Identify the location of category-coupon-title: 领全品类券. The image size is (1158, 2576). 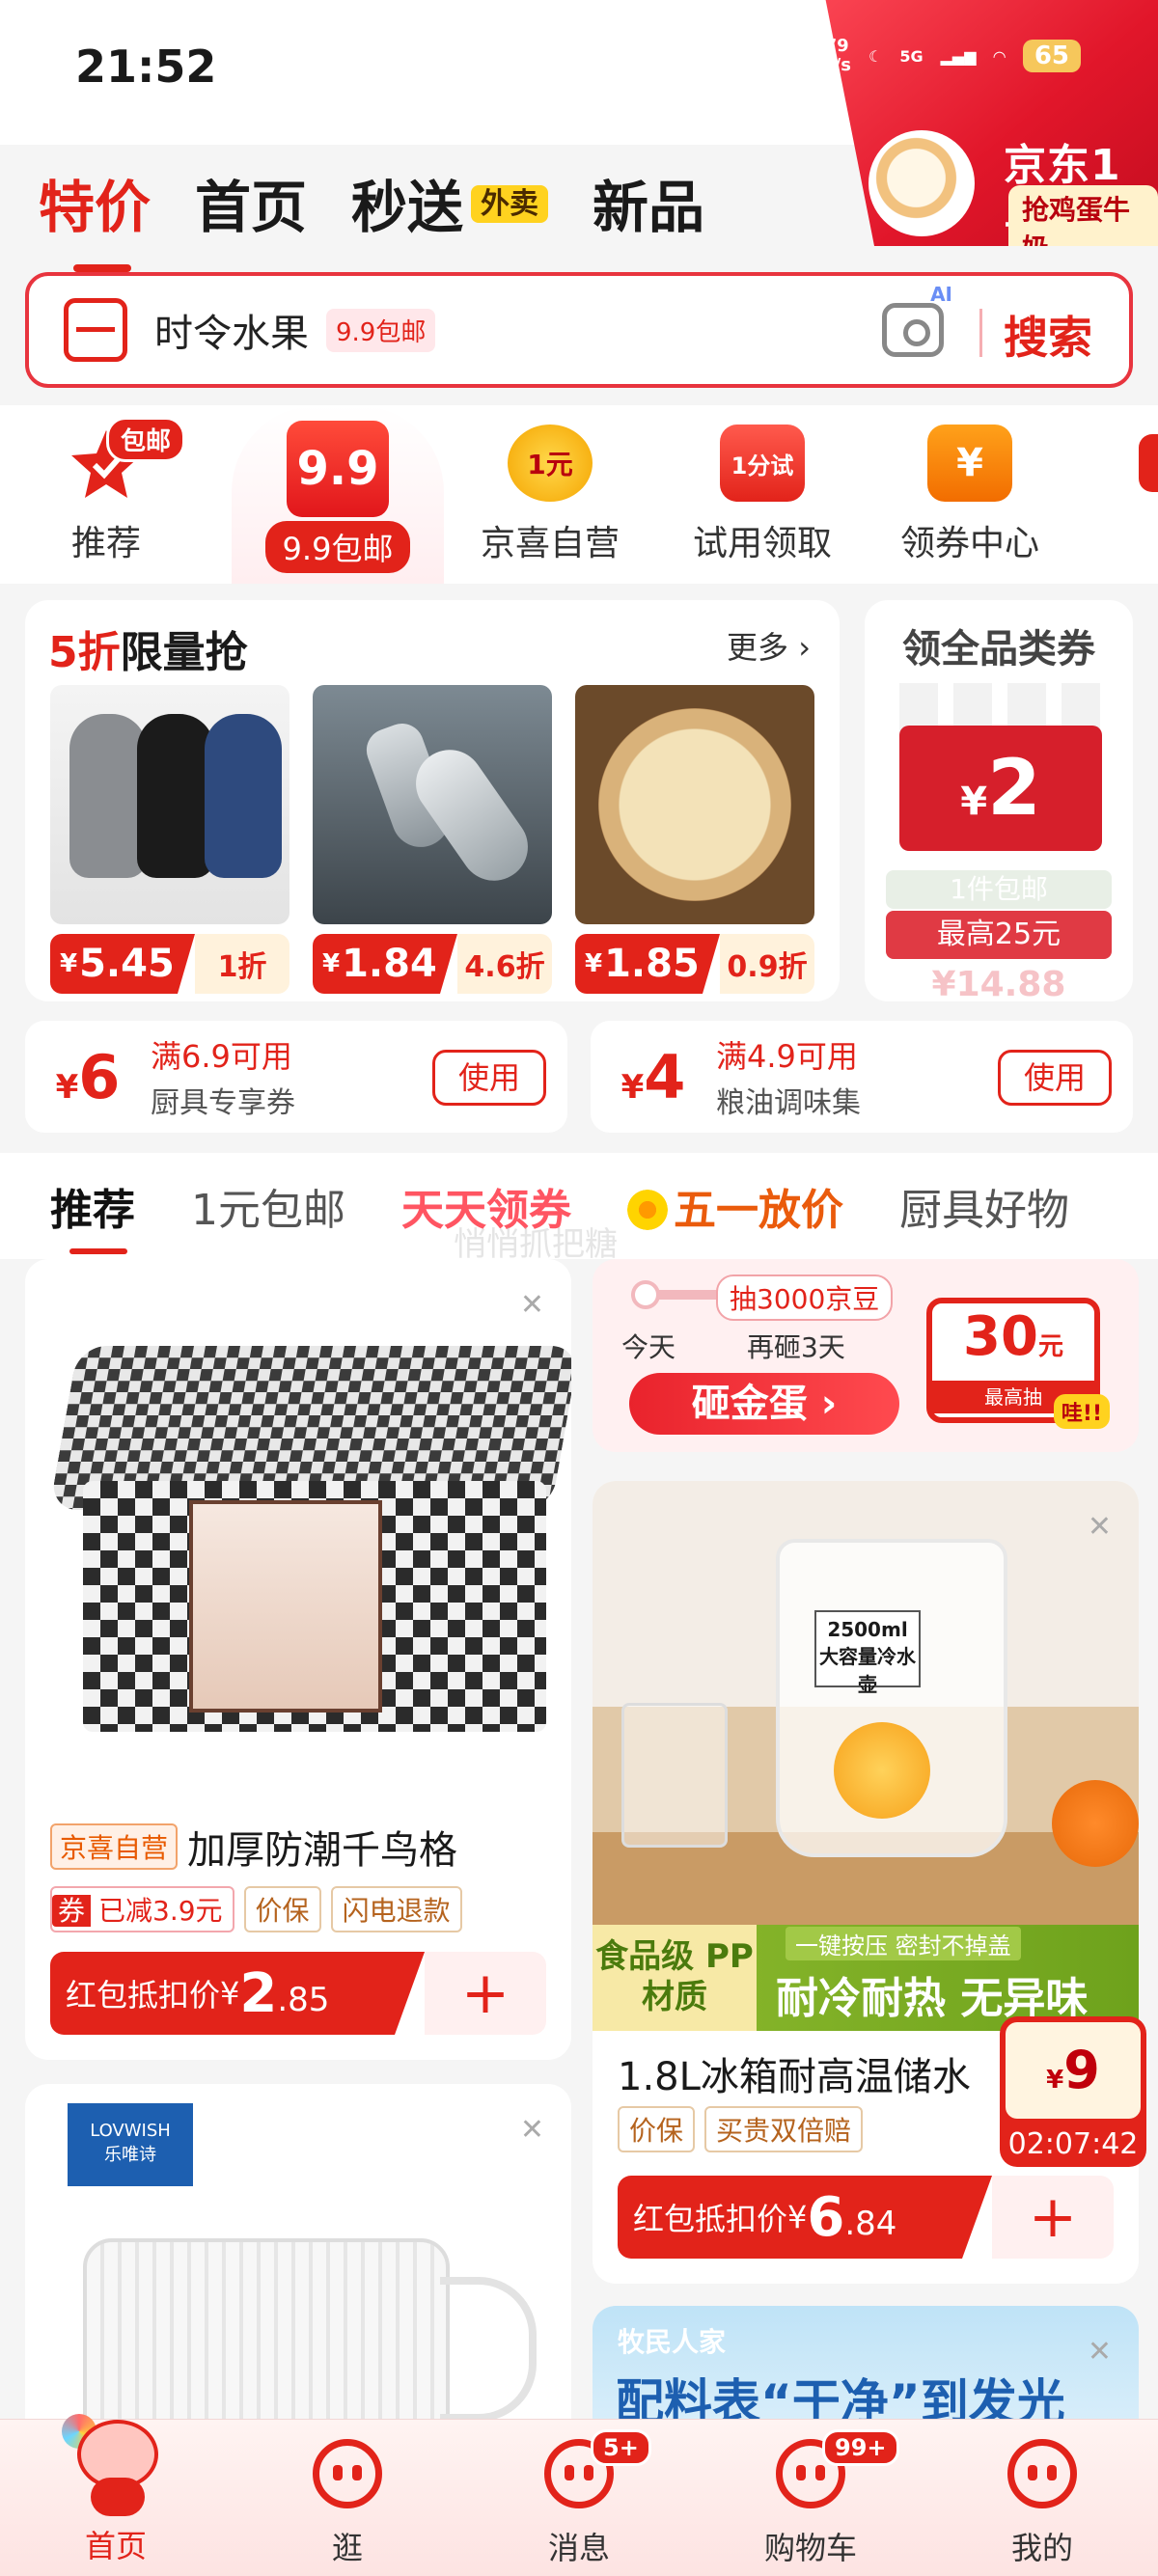
(998, 649).